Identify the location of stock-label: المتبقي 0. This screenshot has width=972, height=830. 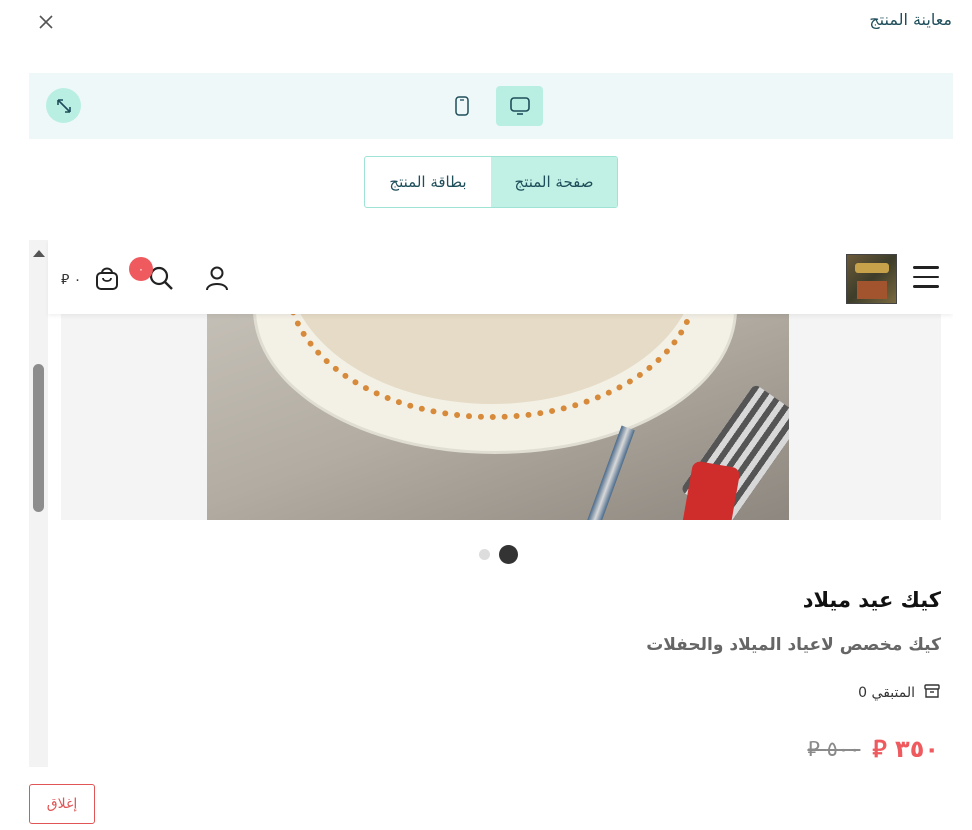
(886, 693).